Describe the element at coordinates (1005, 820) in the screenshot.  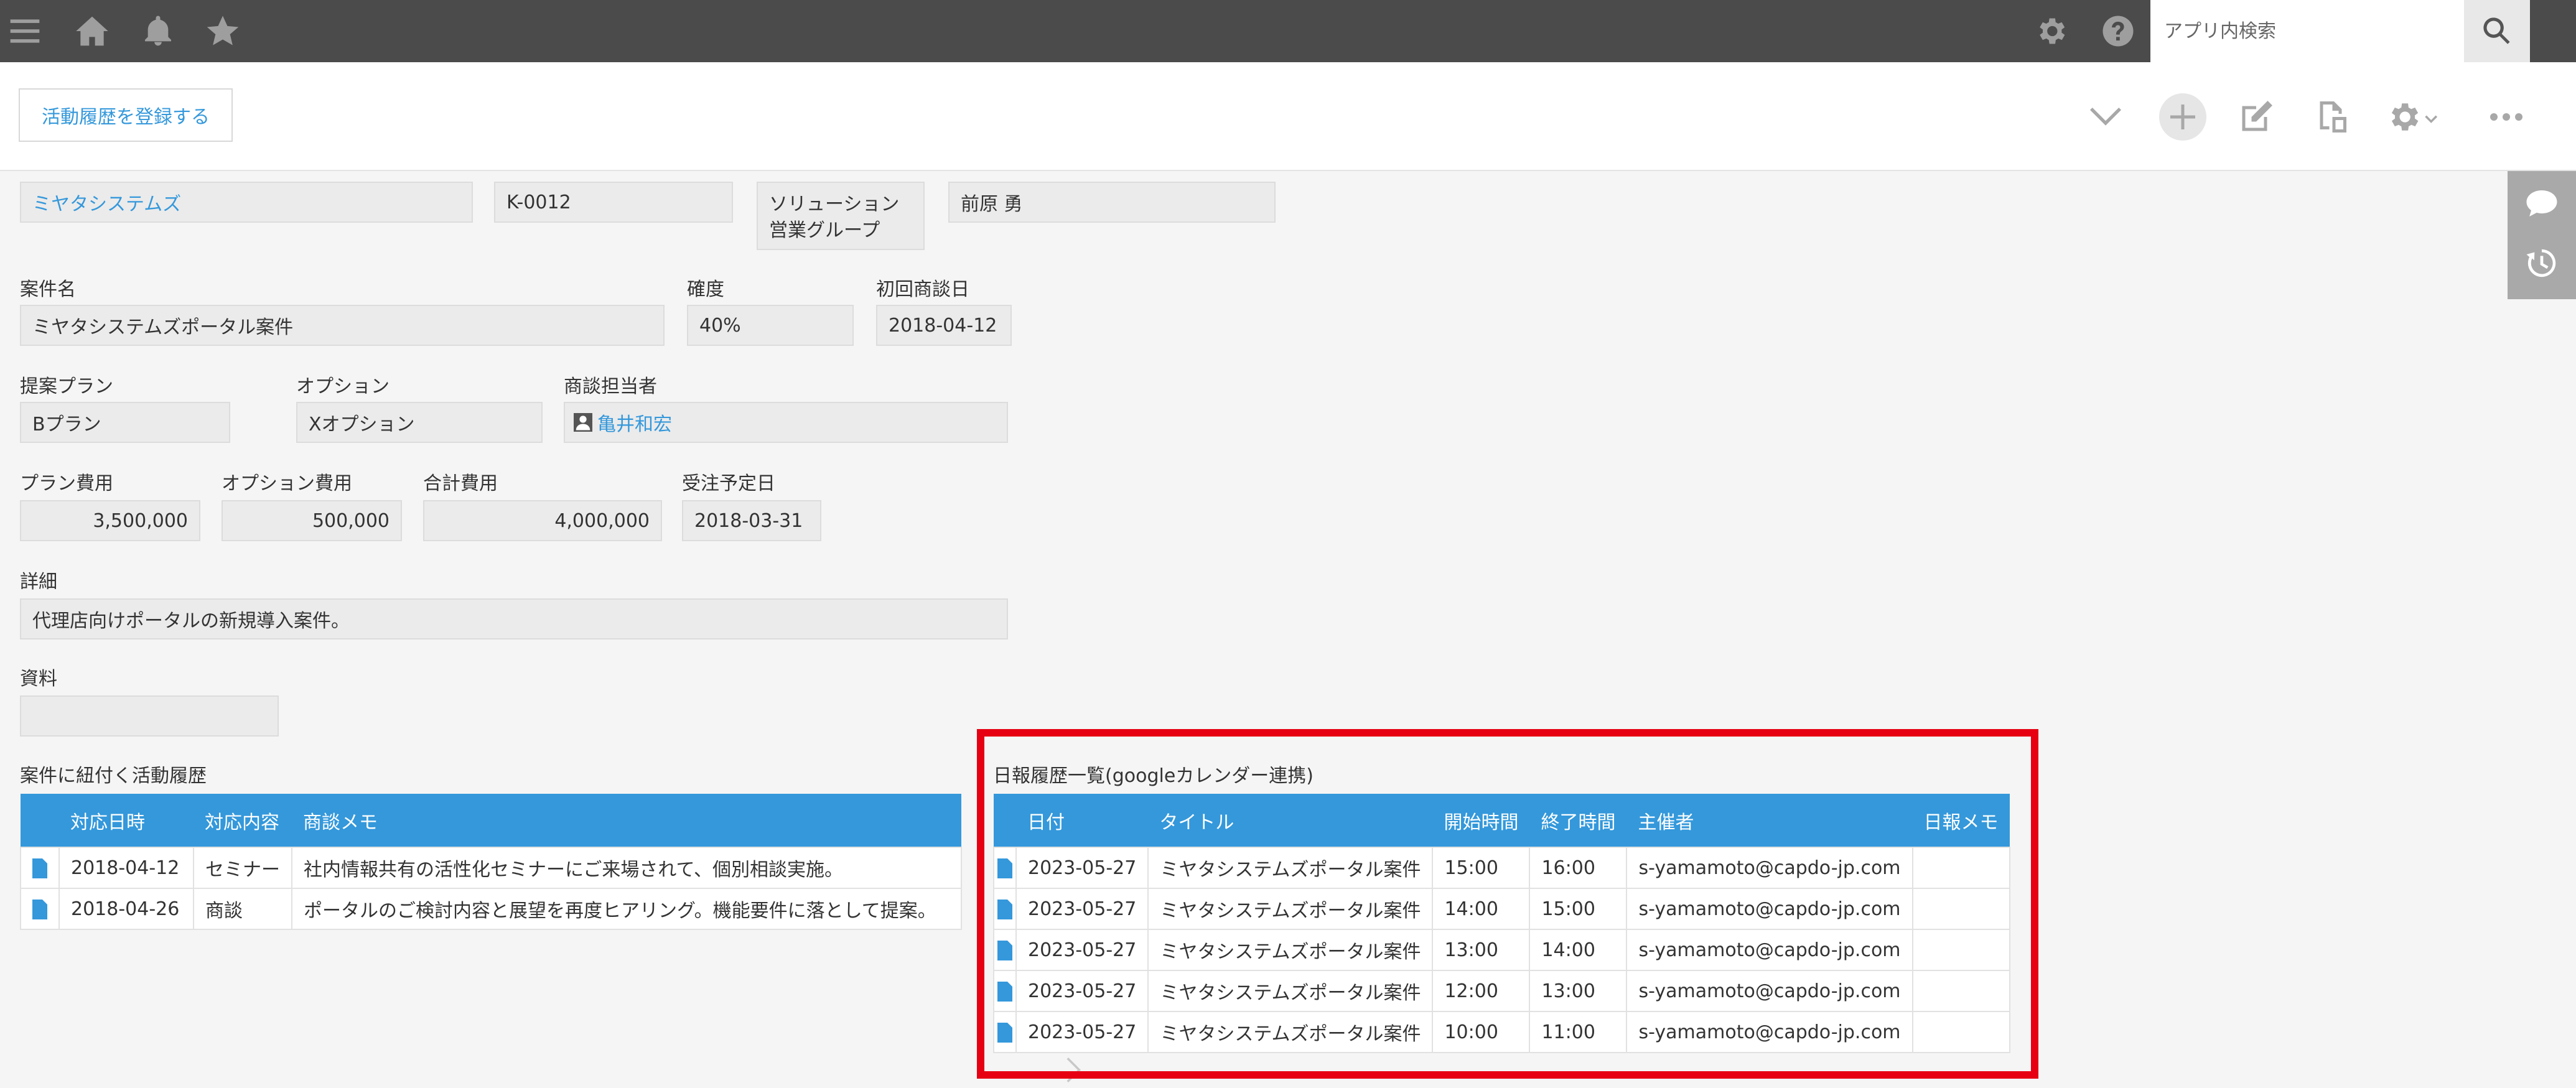
I see `daily-icon-header` at that location.